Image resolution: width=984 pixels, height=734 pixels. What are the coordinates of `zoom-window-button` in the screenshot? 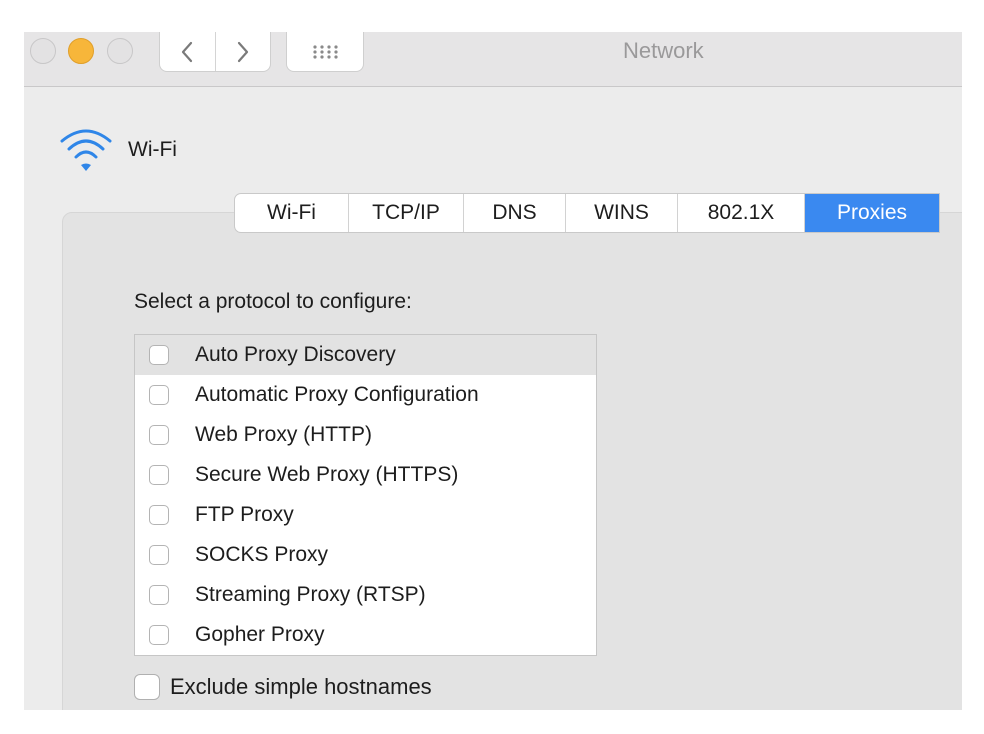 It's located at (120, 51).